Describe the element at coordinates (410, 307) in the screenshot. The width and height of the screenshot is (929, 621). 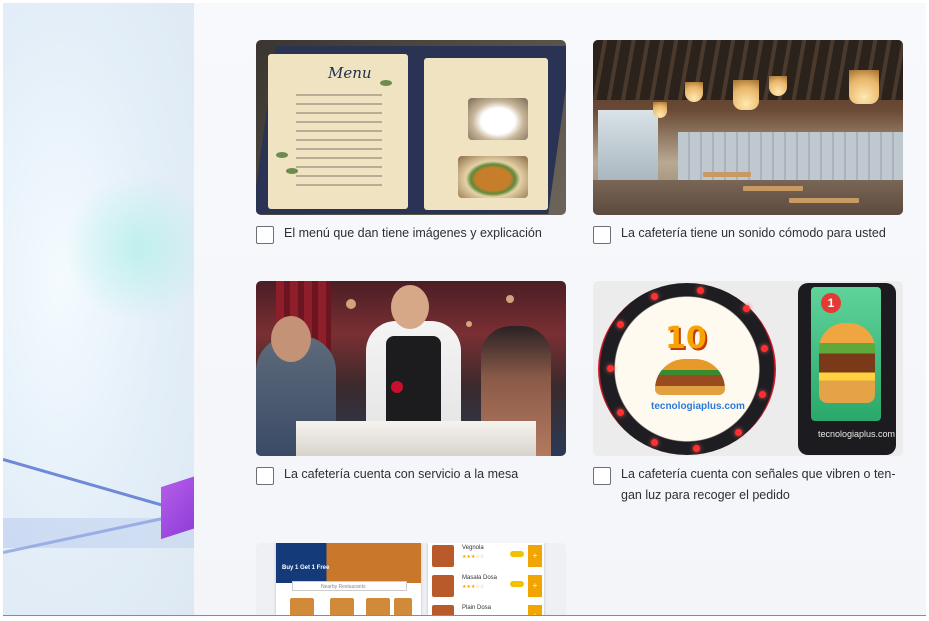
I see `waiter-head` at that location.